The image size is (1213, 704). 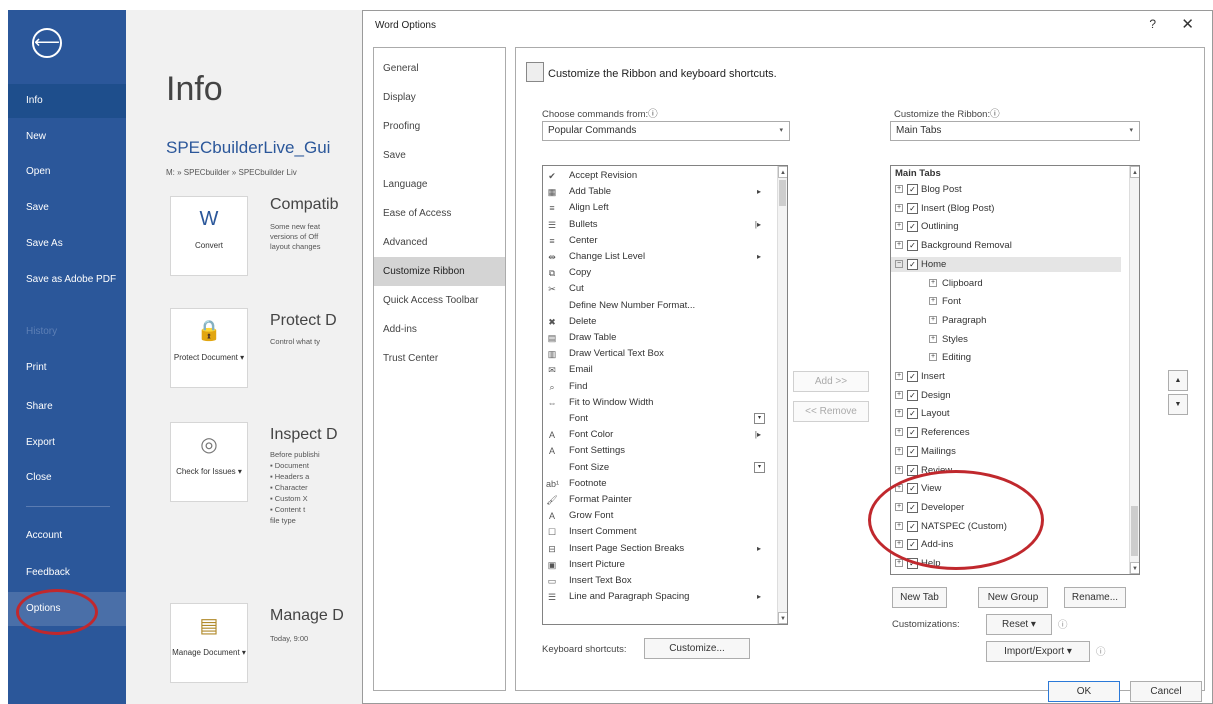 What do you see at coordinates (657, 208) in the screenshot?
I see `command-item: ≡ Align Left` at bounding box center [657, 208].